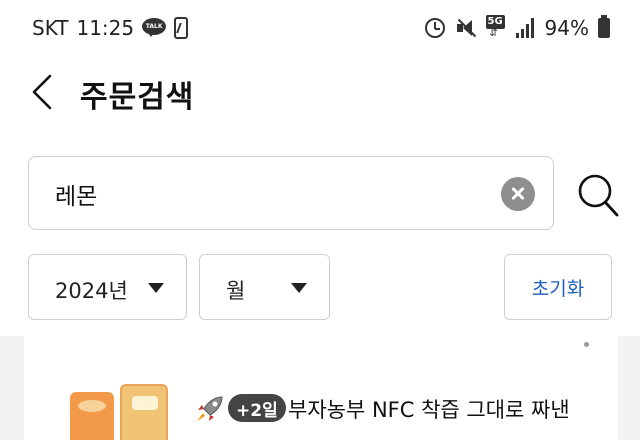 The width and height of the screenshot is (640, 440). What do you see at coordinates (558, 287) in the screenshot?
I see `reset-button: 초기화` at bounding box center [558, 287].